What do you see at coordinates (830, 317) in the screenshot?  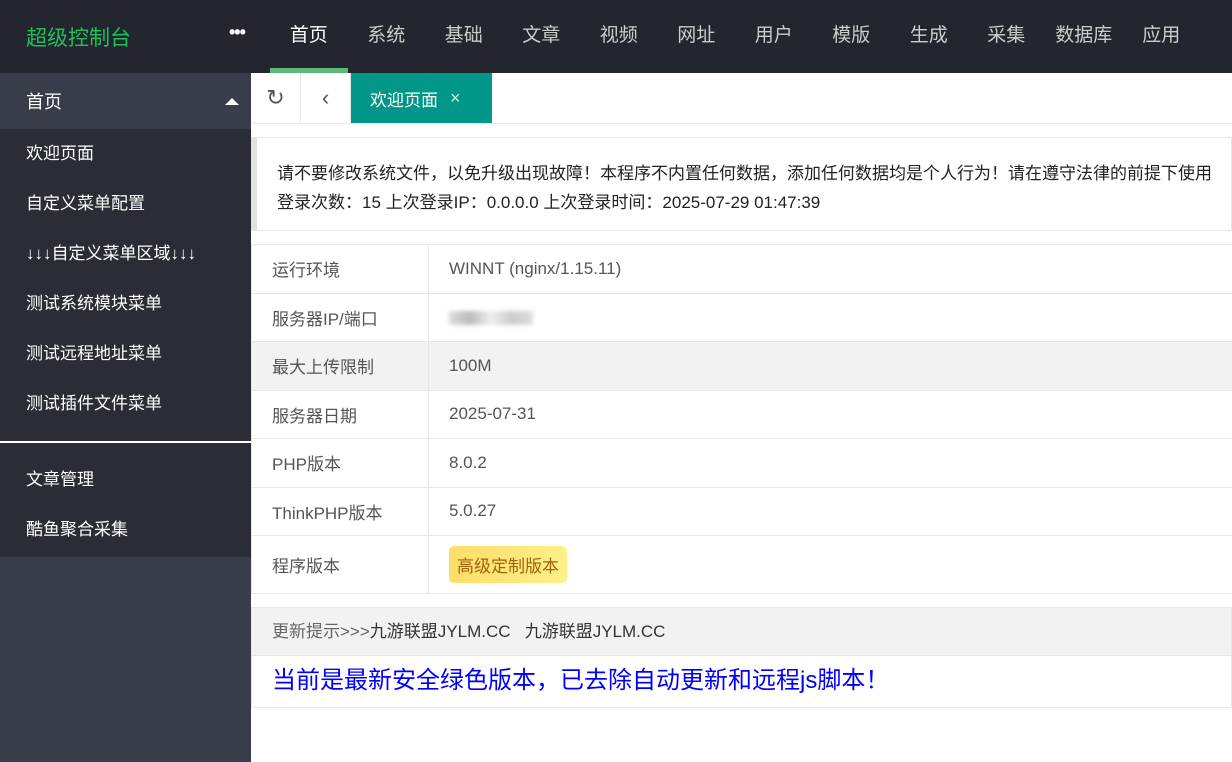 I see `row-value` at bounding box center [830, 317].